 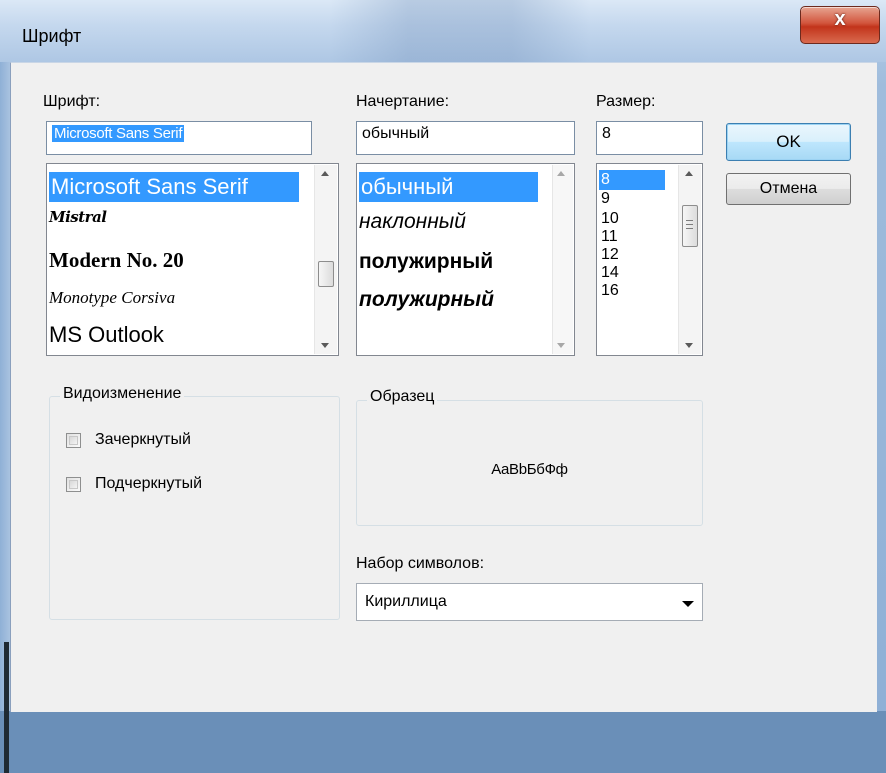 I want to click on size-list-item: 14, so click(x=609, y=273).